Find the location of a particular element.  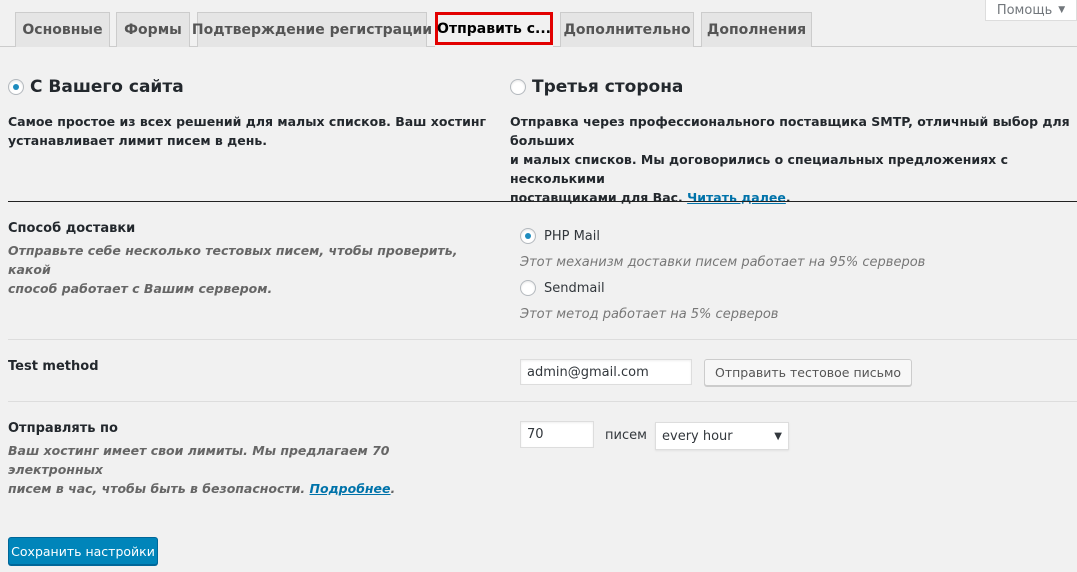

tab-label: Основные is located at coordinates (62, 30).